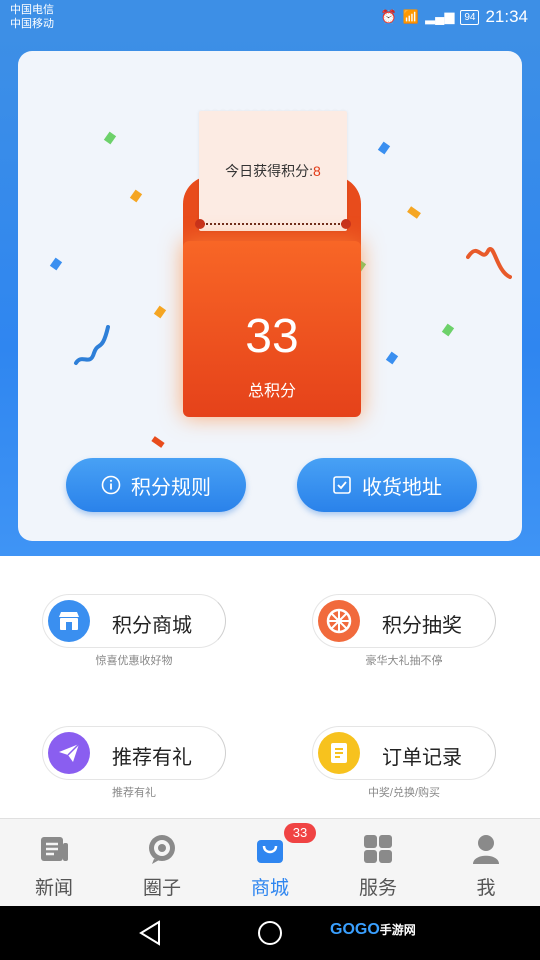  Describe the element at coordinates (404, 661) in the screenshot. I see `menu-subtitle: 豪华大礼抽不停` at that location.